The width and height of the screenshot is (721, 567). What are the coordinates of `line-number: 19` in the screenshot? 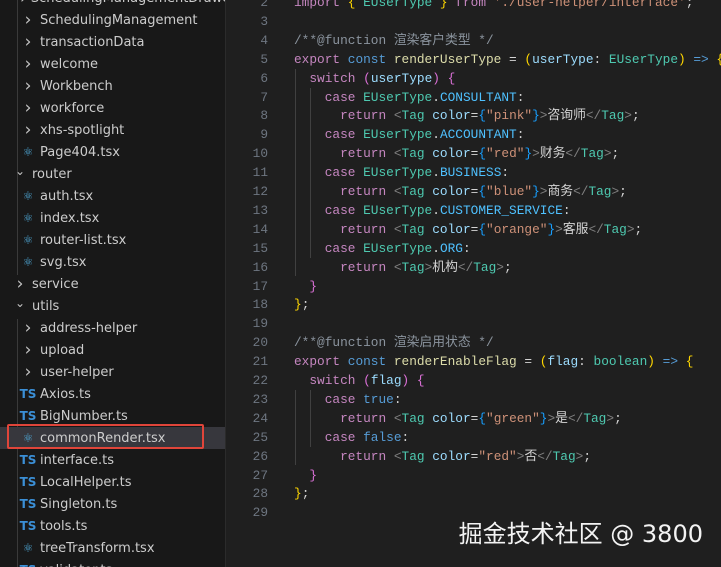 It's located at (260, 324).